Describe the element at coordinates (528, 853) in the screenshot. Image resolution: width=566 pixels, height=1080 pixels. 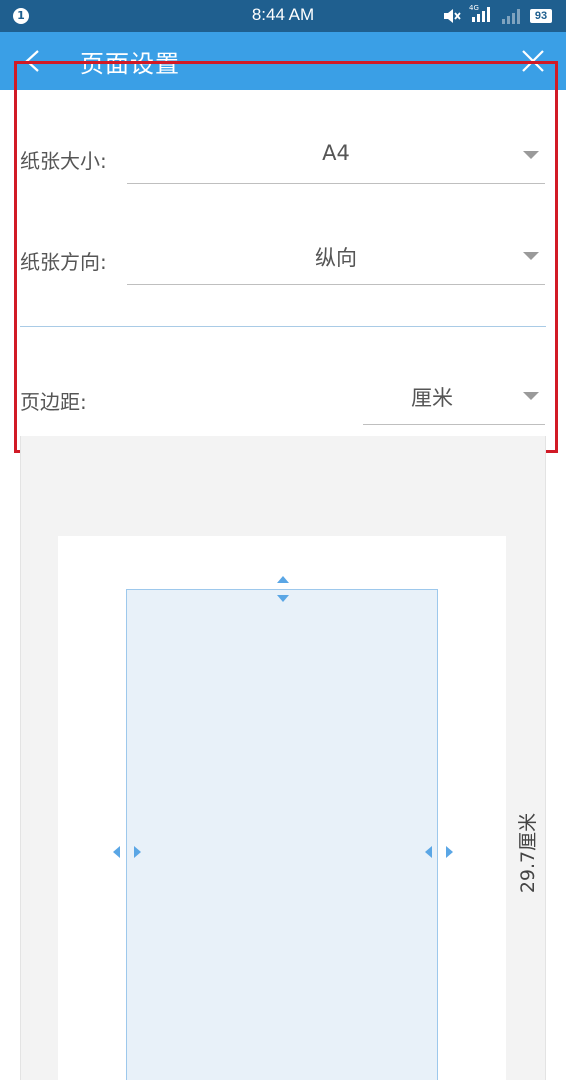
I see `paper-height-label: 29.7厘米` at that location.